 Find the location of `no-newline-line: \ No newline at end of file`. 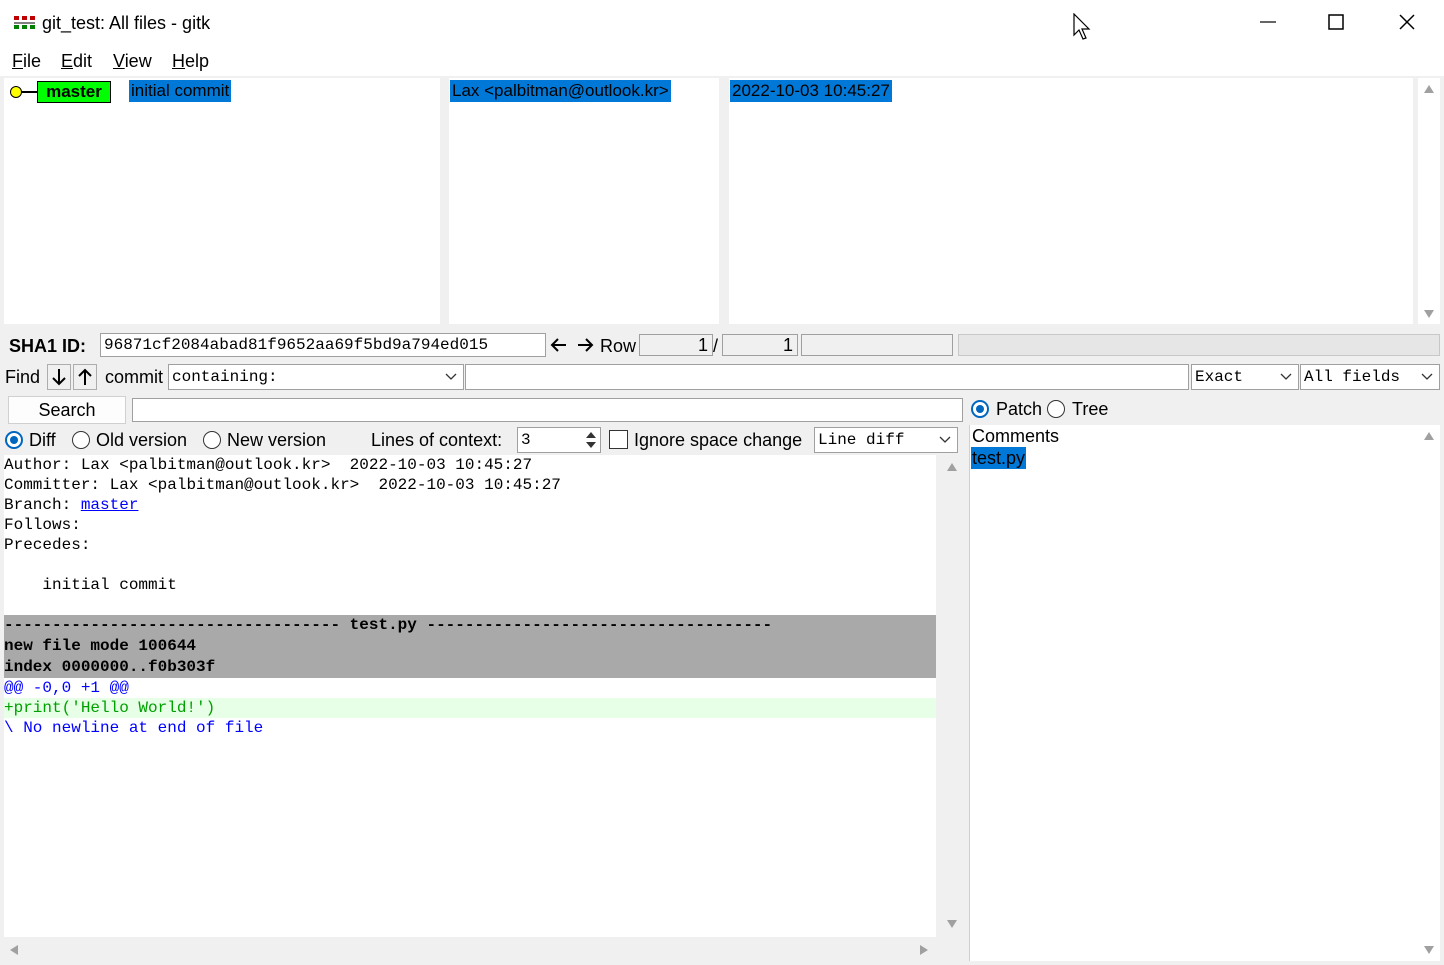

no-newline-line: \ No newline at end of file is located at coordinates (134, 728).